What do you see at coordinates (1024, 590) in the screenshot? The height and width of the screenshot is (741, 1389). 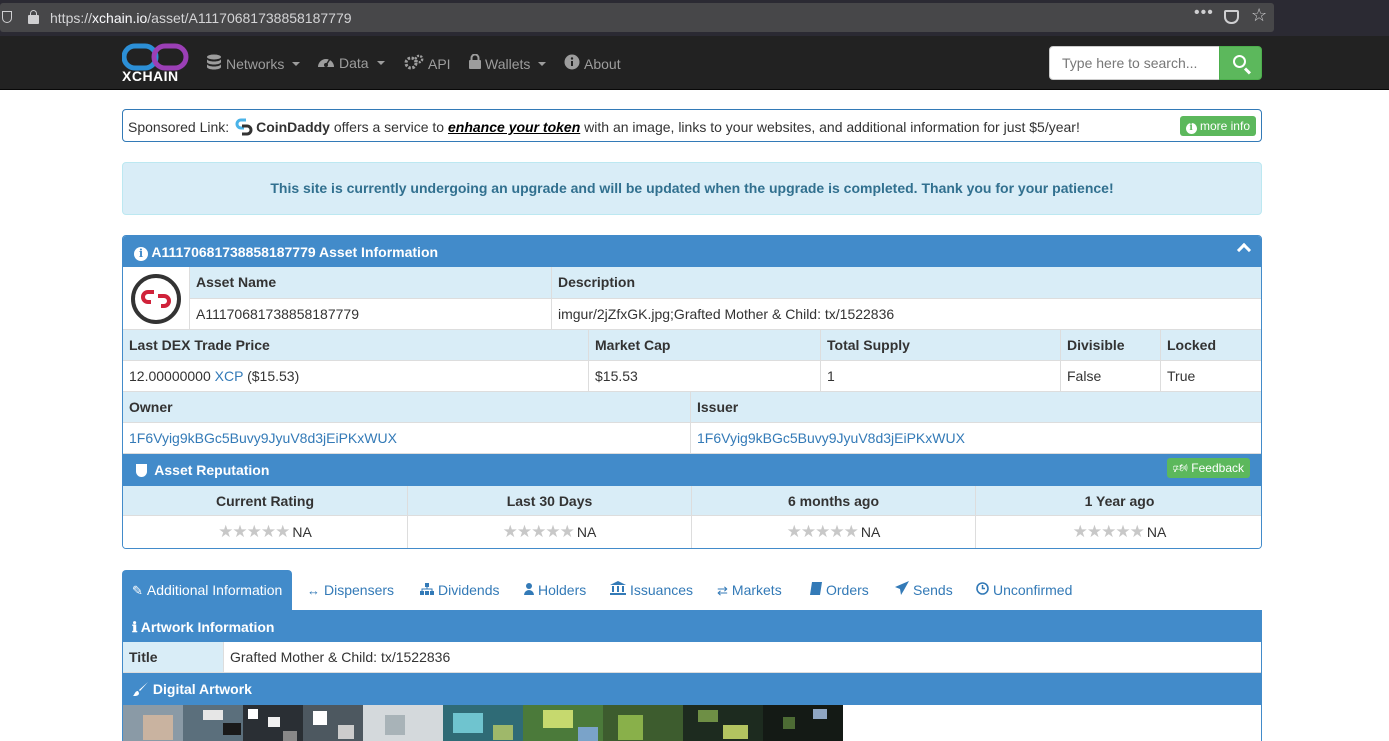 I see `tab-unconfirmed: Unconfirmed` at bounding box center [1024, 590].